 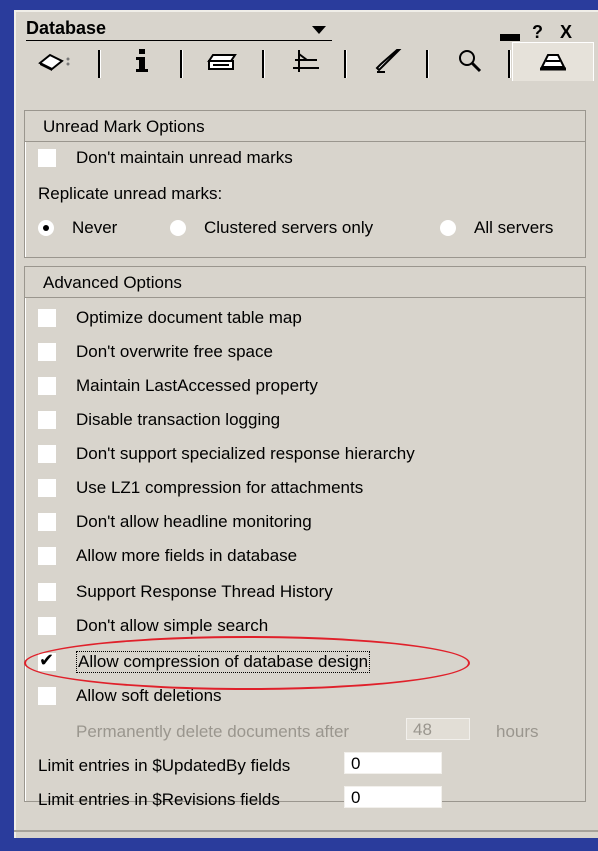 I want to click on option-lz1-compression: Use LZ1 compression for attachments, so click(x=200, y=488).